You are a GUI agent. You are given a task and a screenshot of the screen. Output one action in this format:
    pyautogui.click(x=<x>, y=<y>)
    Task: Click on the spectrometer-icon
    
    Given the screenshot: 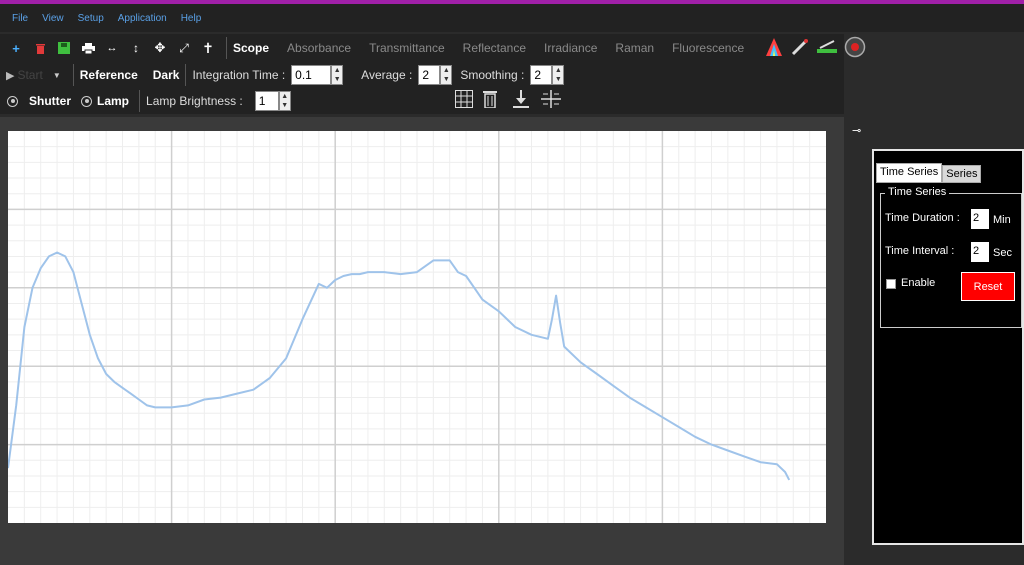 What is the action you would take?
    pyautogui.click(x=827, y=49)
    